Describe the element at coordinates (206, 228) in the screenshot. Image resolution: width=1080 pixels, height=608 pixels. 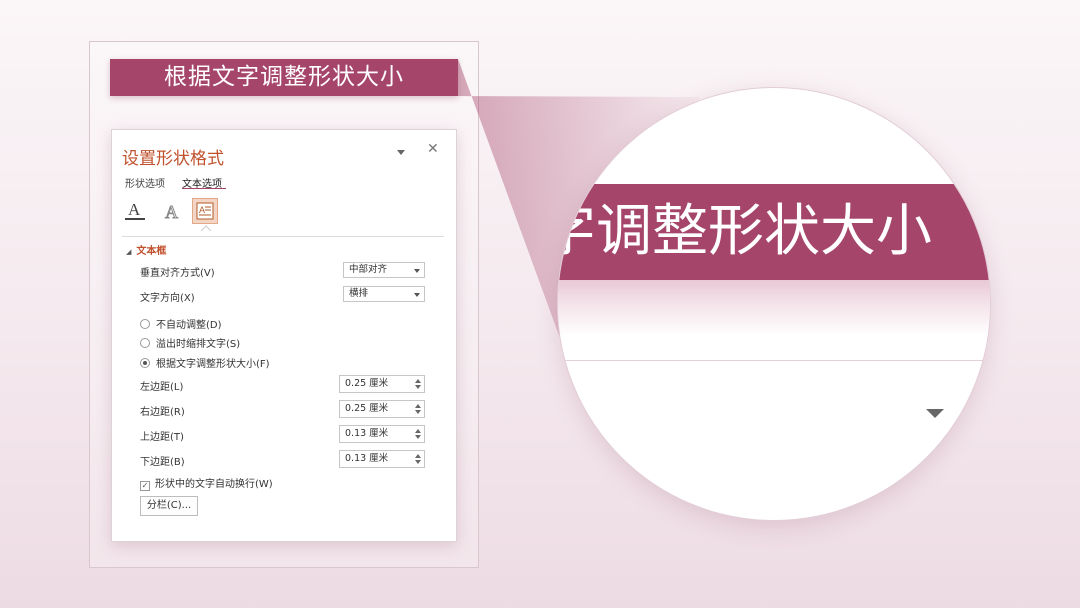
I see `selected-indicator-icon` at that location.